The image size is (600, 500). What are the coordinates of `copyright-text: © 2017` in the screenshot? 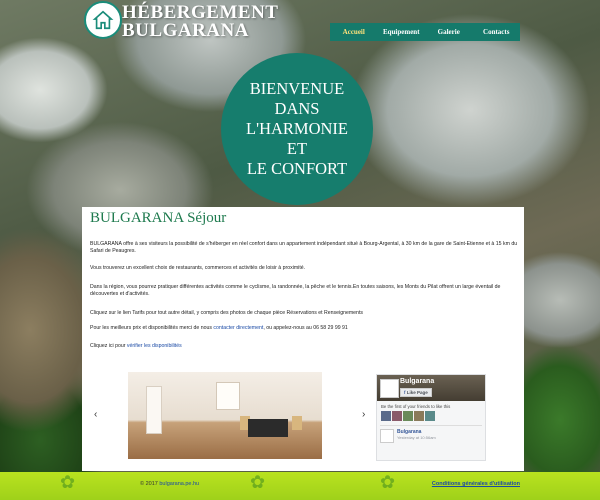 It's located at (149, 484).